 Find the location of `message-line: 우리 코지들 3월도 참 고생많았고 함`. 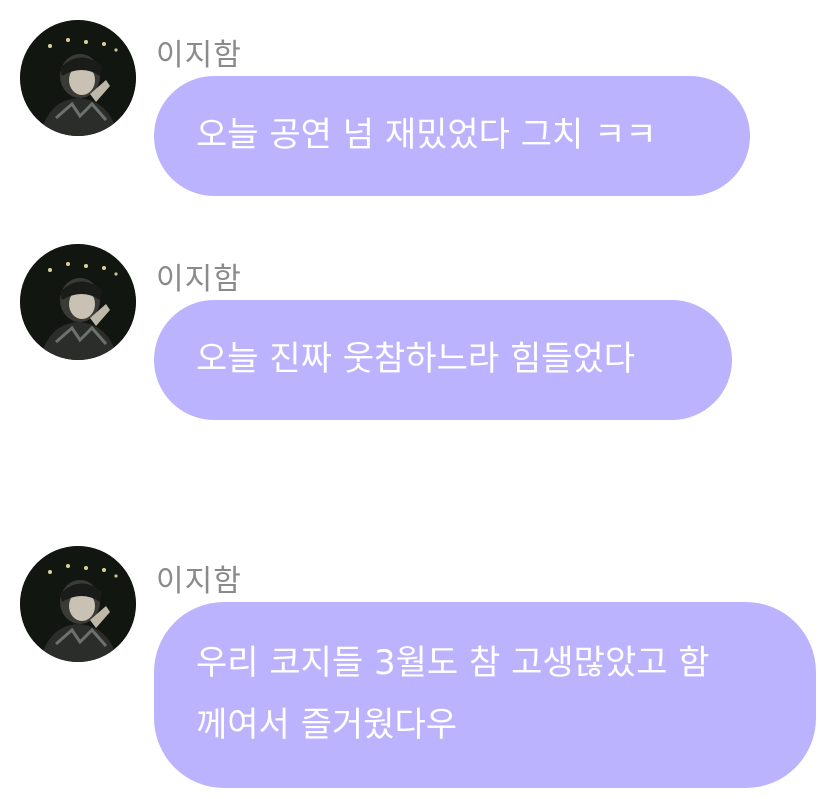

message-line: 우리 코지들 3월도 참 고생많았고 함 is located at coordinates (453, 663).